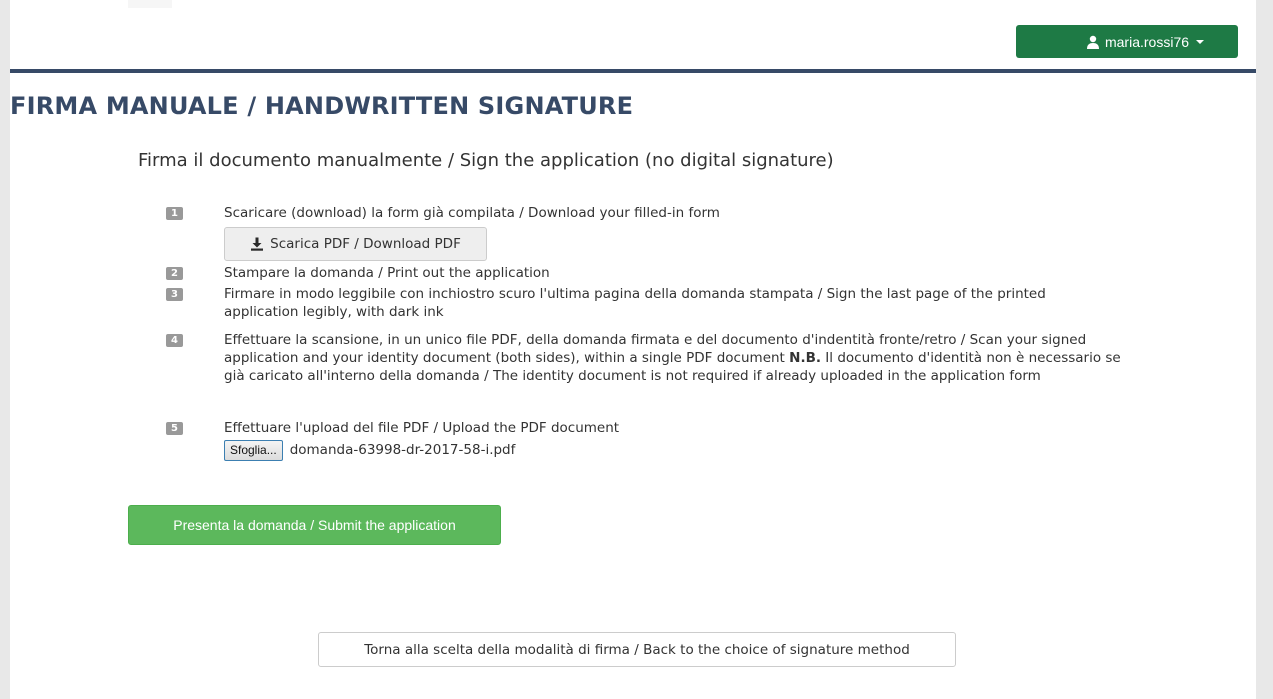 This screenshot has width=1273, height=699. What do you see at coordinates (1147, 41) in the screenshot?
I see `username-label: maria.rossi76` at bounding box center [1147, 41].